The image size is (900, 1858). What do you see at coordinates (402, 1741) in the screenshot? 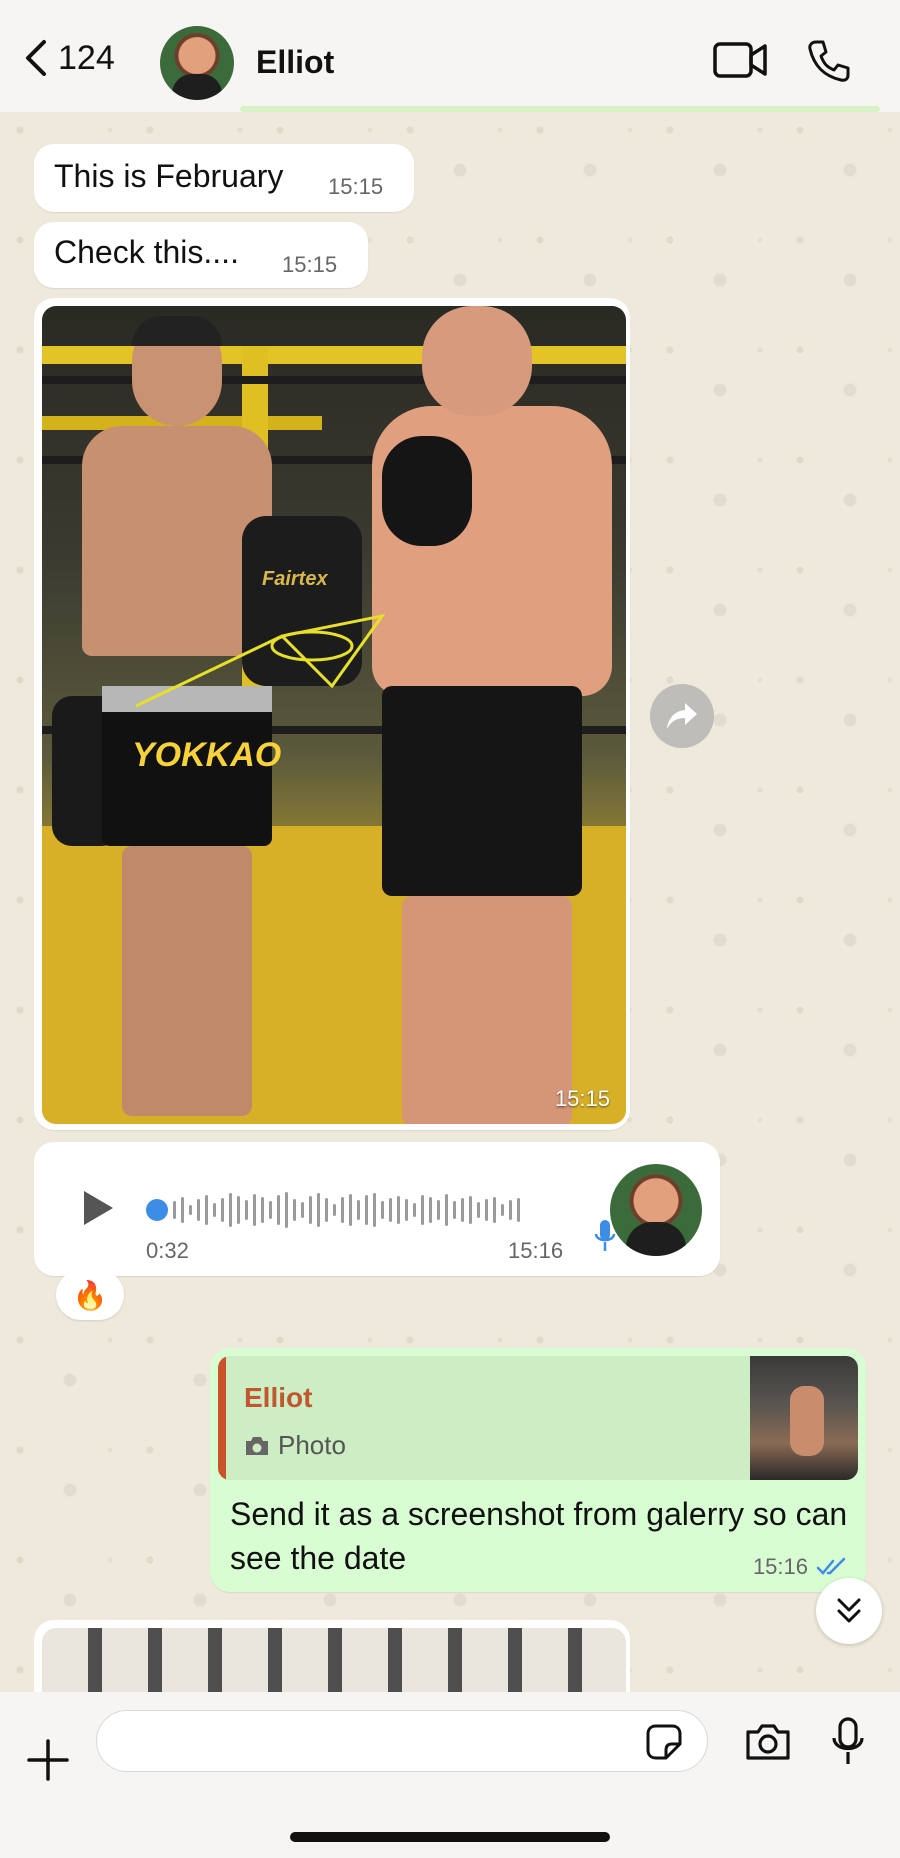
I see `message-input` at bounding box center [402, 1741].